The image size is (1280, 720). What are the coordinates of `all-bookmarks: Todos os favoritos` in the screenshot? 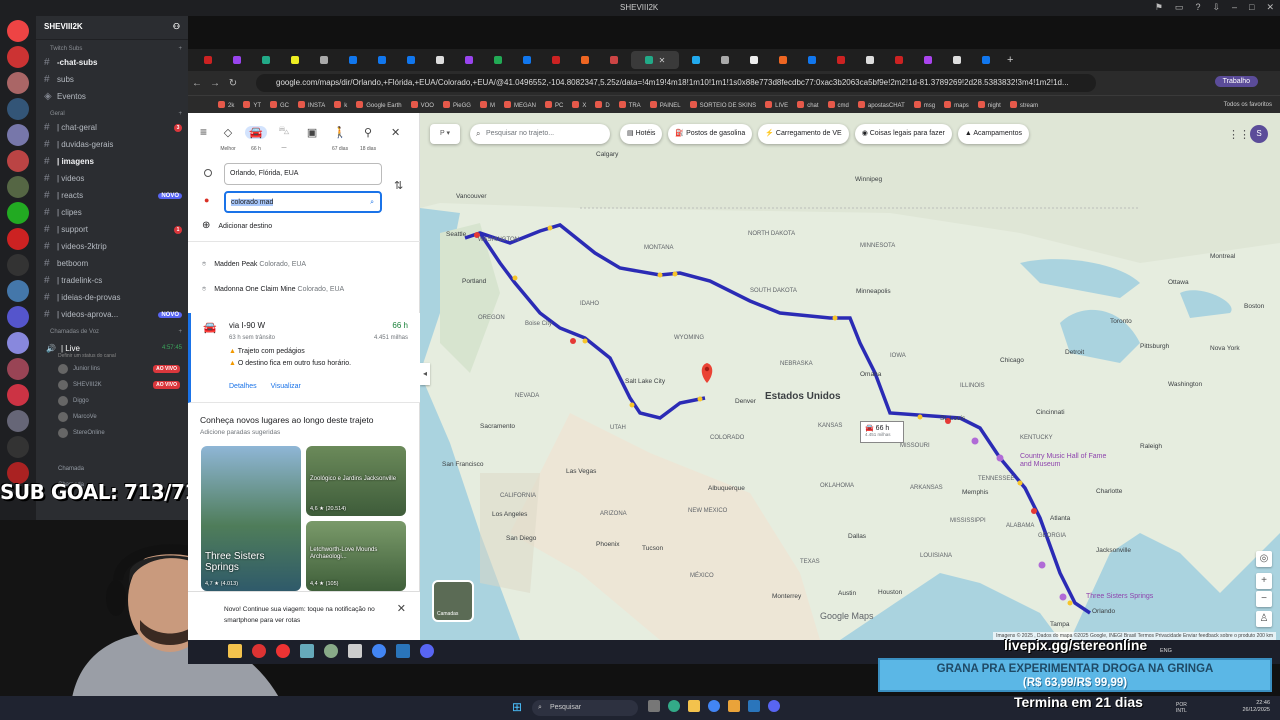 It's located at (1248, 105).